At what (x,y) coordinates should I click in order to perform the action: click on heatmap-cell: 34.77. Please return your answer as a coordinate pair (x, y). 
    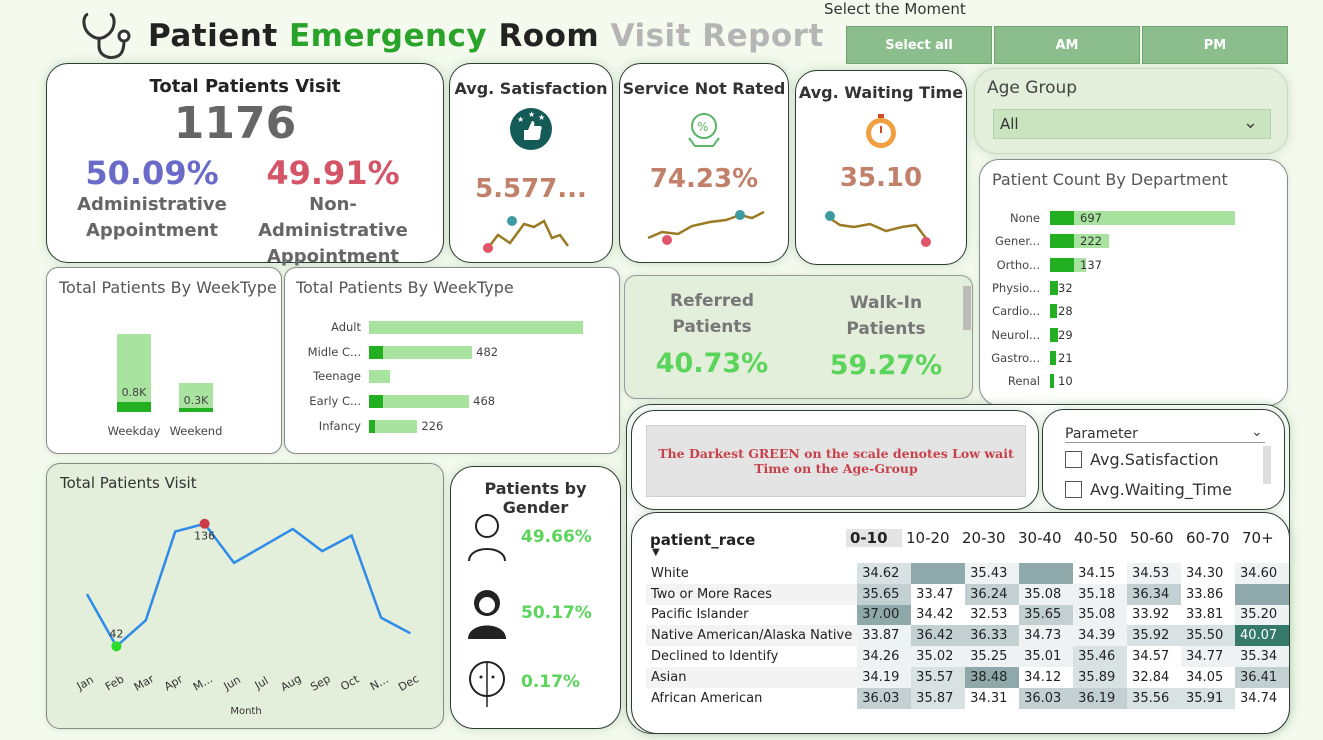
    Looking at the image, I should click on (1208, 656).